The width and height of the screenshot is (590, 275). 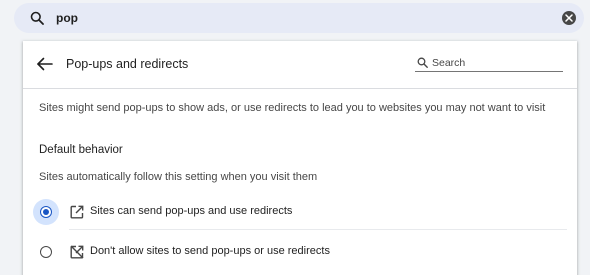 What do you see at coordinates (127, 64) in the screenshot?
I see `page-title: Pop-ups and redirects` at bounding box center [127, 64].